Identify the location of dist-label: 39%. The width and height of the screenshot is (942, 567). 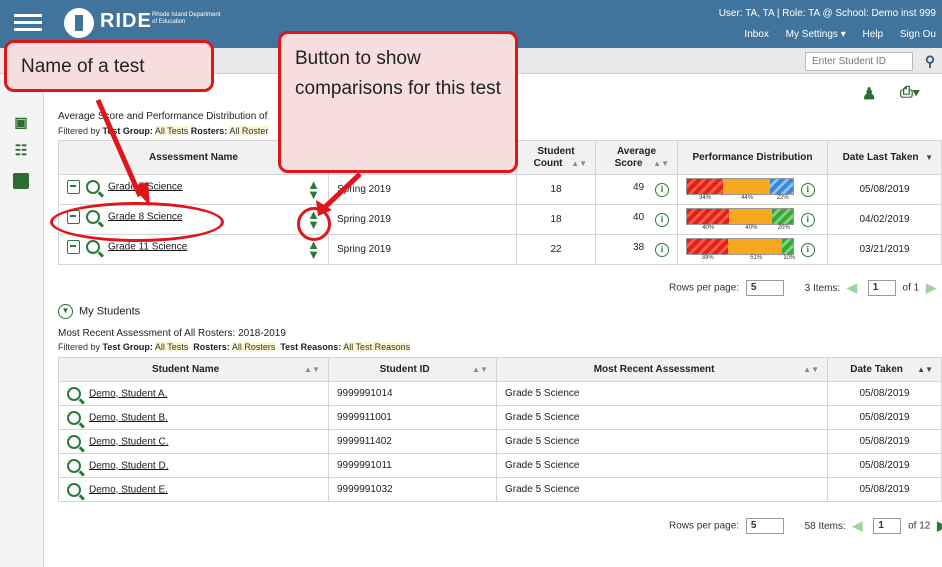
(707, 257).